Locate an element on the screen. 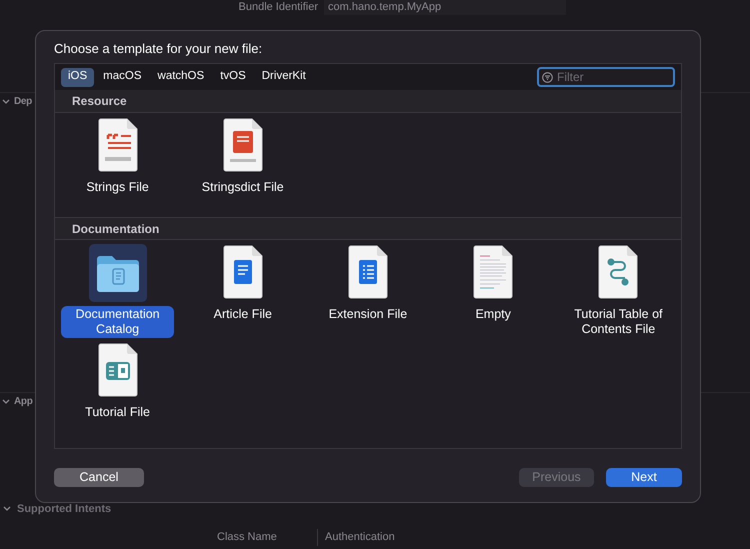 The width and height of the screenshot is (750, 549). column-header: Authentication is located at coordinates (359, 537).